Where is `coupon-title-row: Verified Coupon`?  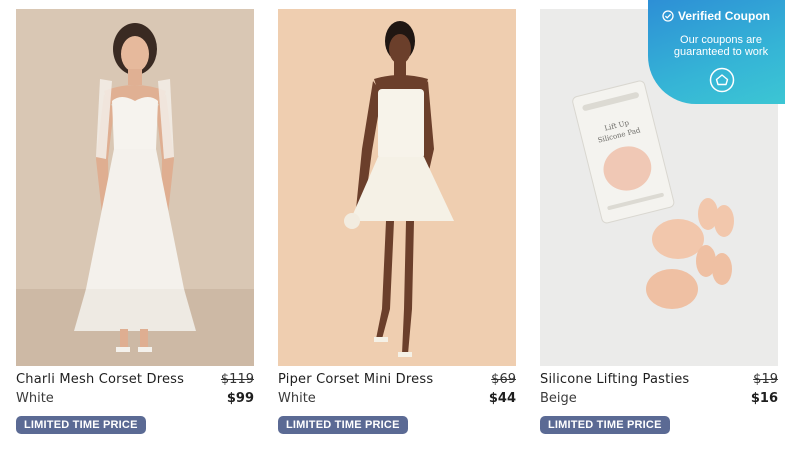 coupon-title-row: Verified Coupon is located at coordinates (716, 16).